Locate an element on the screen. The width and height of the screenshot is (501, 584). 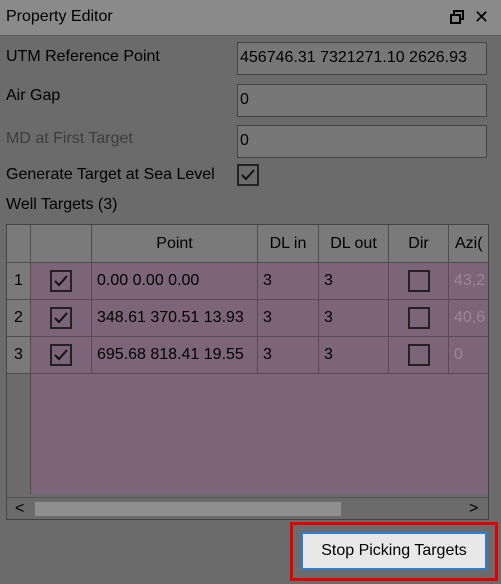
restore-icon is located at coordinates (457, 17).